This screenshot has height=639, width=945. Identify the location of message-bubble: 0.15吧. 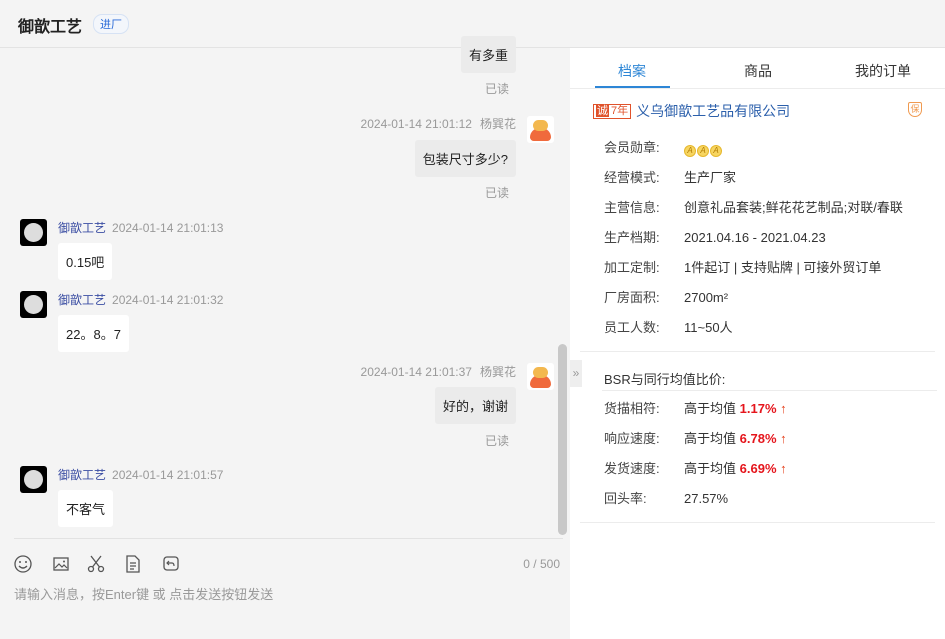
(85, 261).